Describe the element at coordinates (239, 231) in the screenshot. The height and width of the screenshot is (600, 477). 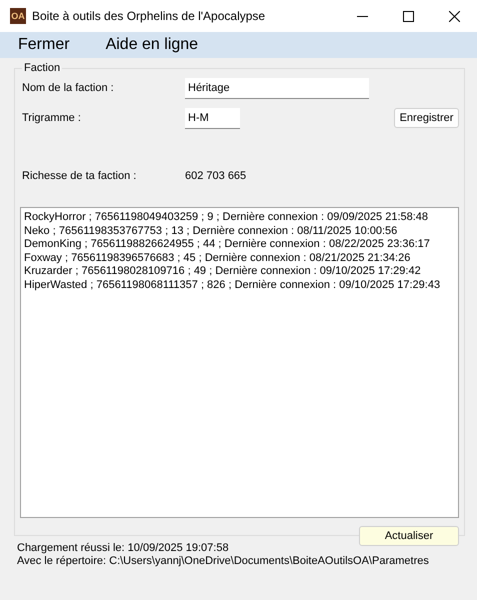
I see `list-item: Neko ; 76561198353767753 ; 13 ; Dernière connexion : 08/11/2025 10:00:56` at that location.